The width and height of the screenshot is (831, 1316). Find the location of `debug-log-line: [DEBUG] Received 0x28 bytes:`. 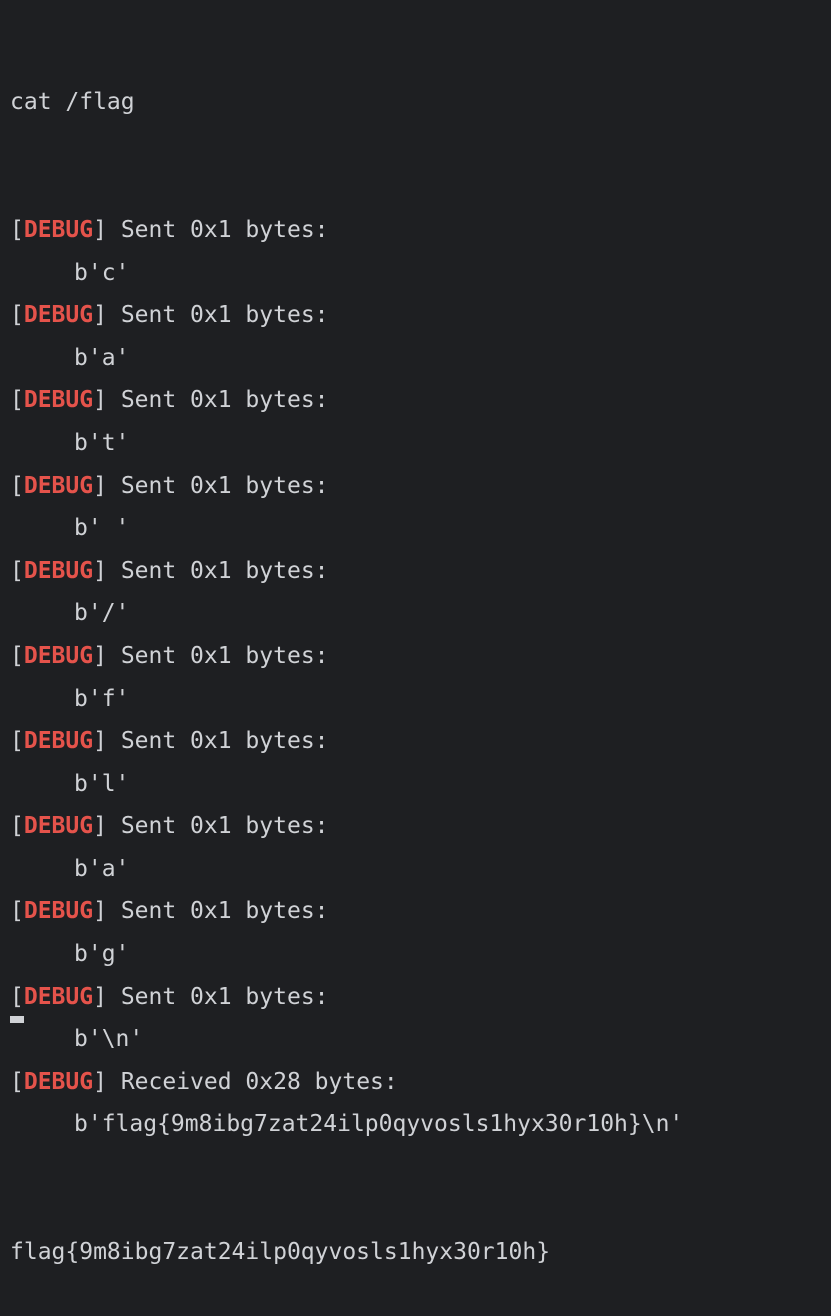

debug-log-line: [DEBUG] Received 0x28 bytes: is located at coordinates (420, 1082).